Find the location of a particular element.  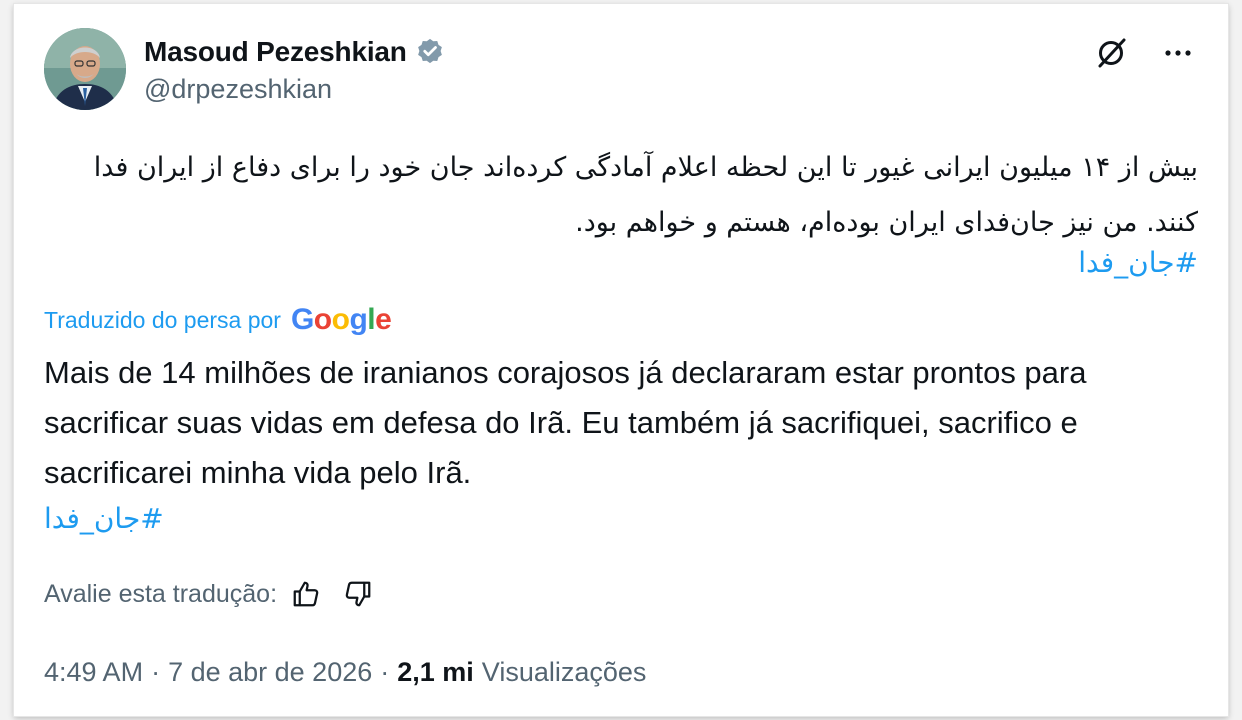

tweet-date: 7 de abr de 2026 is located at coordinates (270, 672).